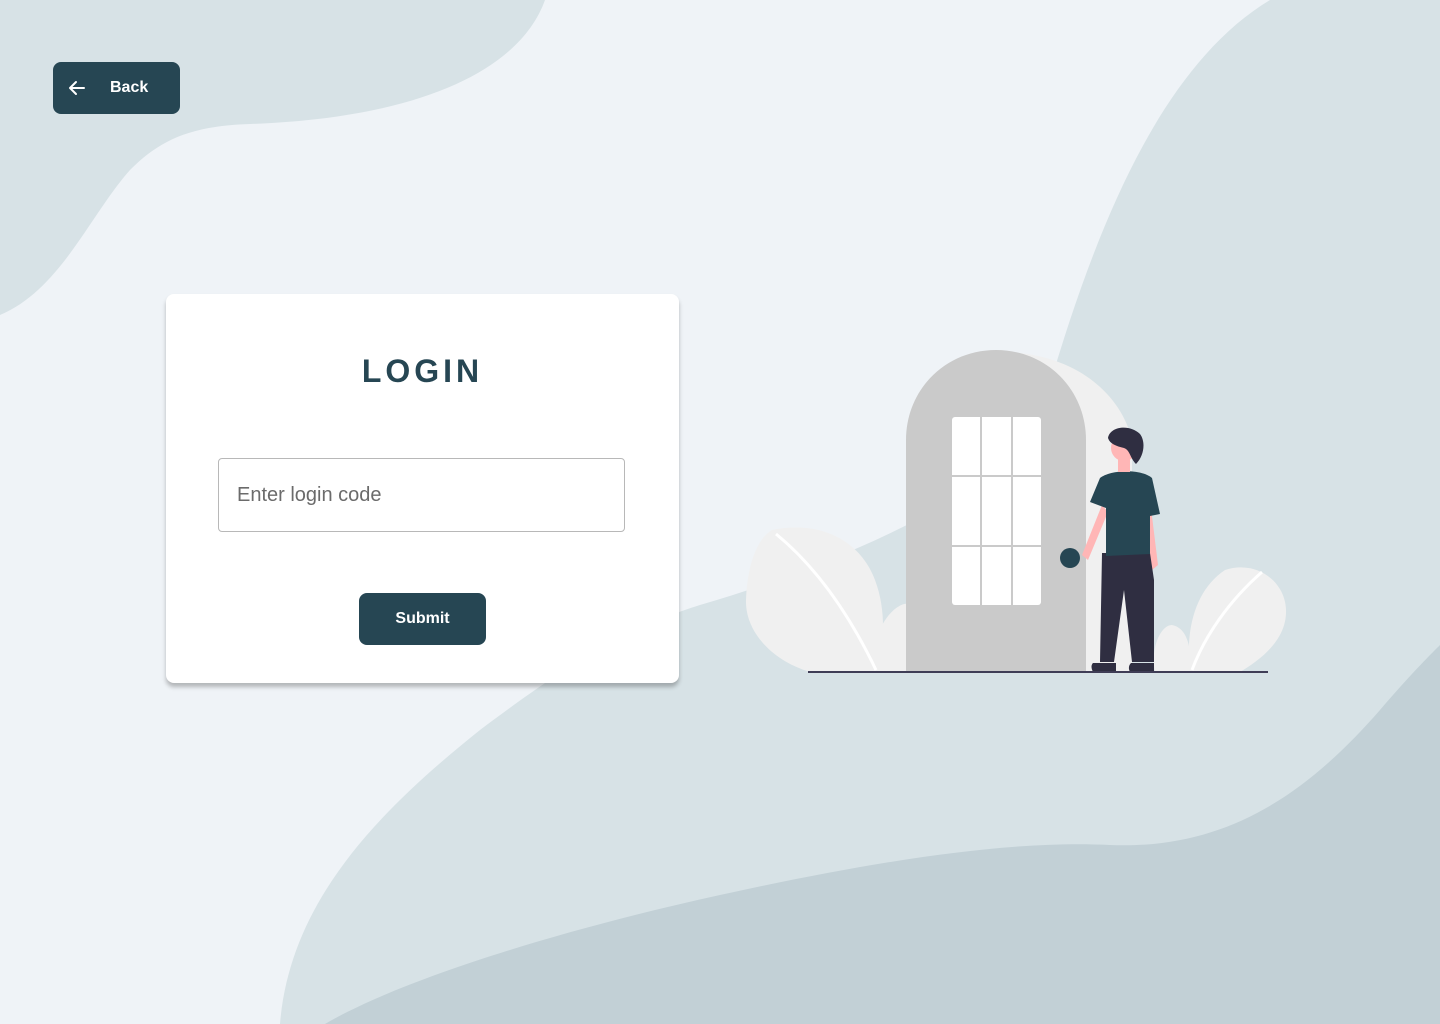 This screenshot has height=1024, width=1440. What do you see at coordinates (828, 599) in the screenshot?
I see `left-plant-icon` at bounding box center [828, 599].